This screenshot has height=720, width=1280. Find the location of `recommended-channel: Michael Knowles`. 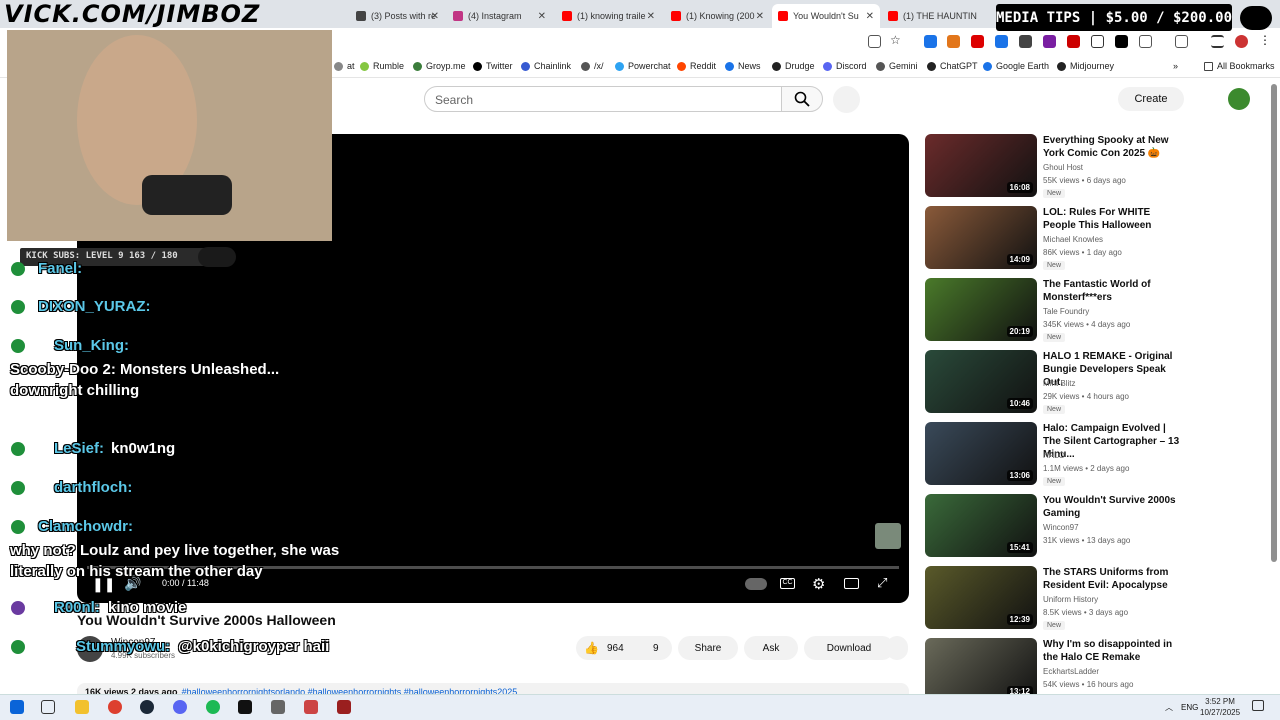

recommended-channel: Michael Knowles is located at coordinates (1073, 239).